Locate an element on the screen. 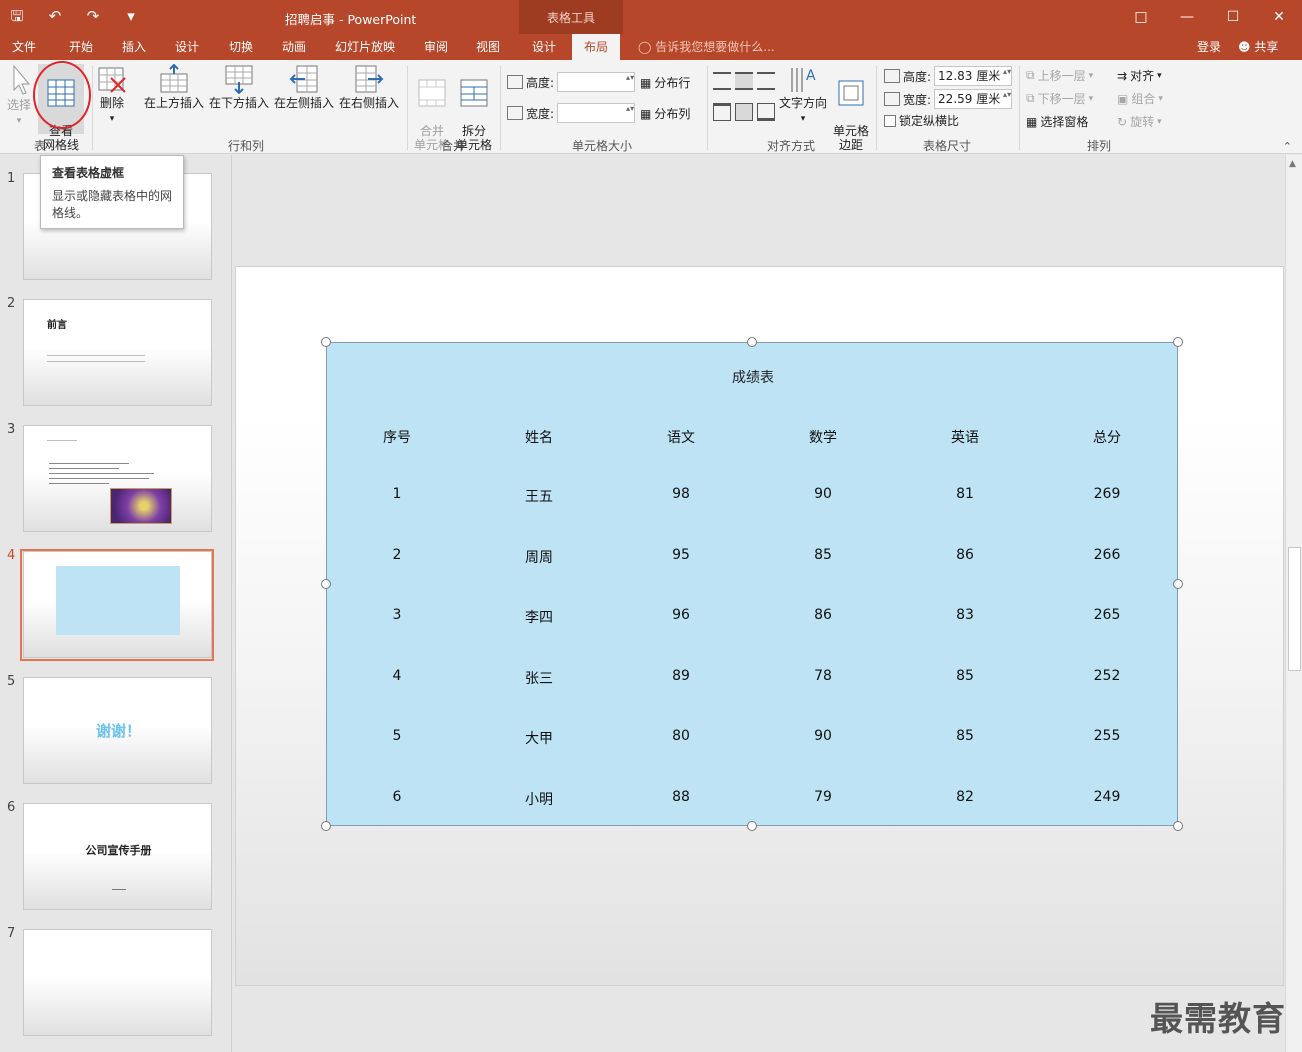 This screenshot has height=1052, width=1302. table-cell: 265 is located at coordinates (1107, 615).